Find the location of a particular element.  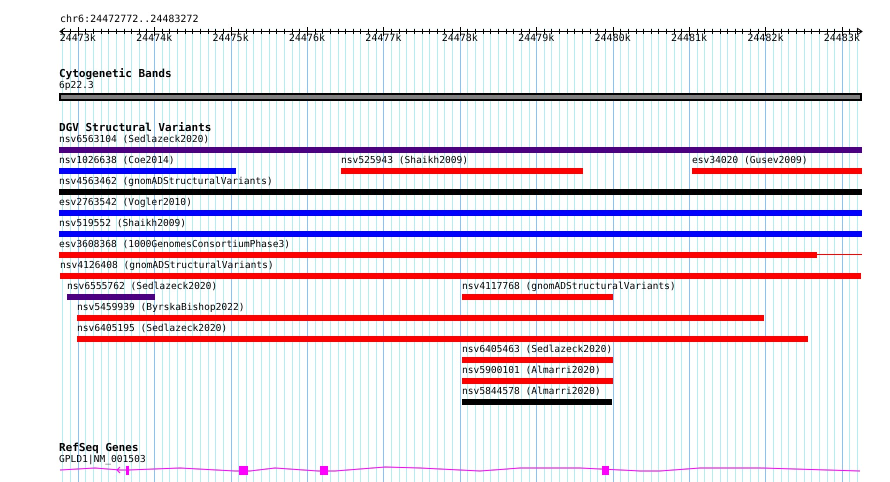

tick-label: 24478k is located at coordinates (460, 39).